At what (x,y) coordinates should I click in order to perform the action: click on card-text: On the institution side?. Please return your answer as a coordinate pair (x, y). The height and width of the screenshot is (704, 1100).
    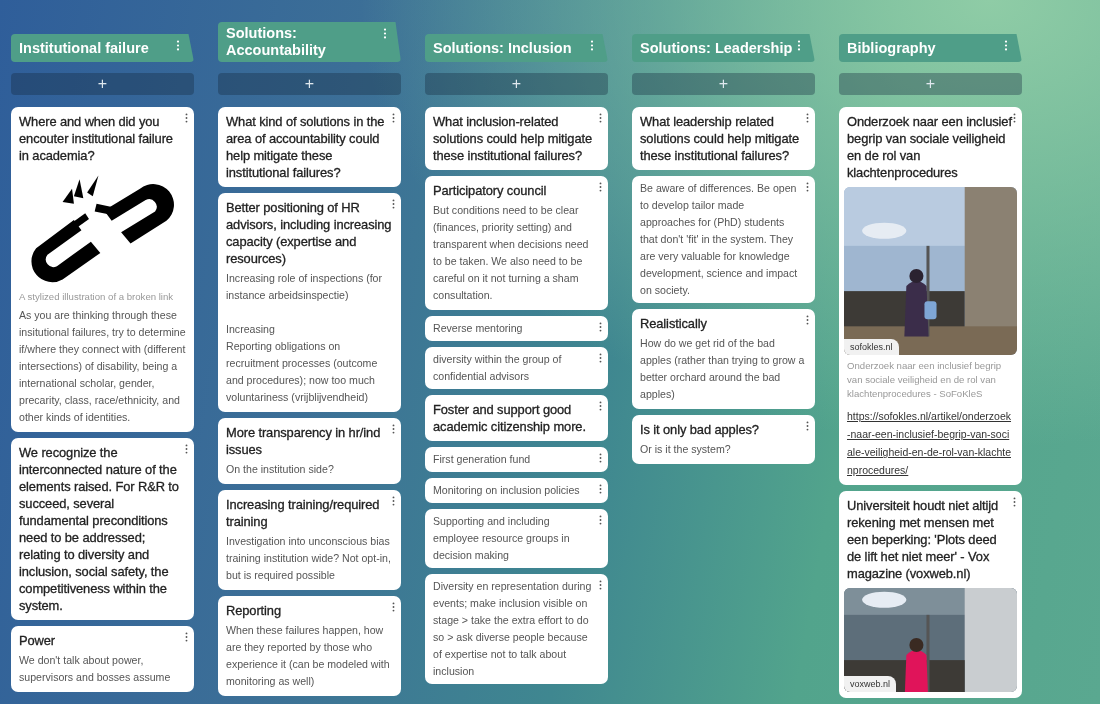
    Looking at the image, I should click on (280, 469).